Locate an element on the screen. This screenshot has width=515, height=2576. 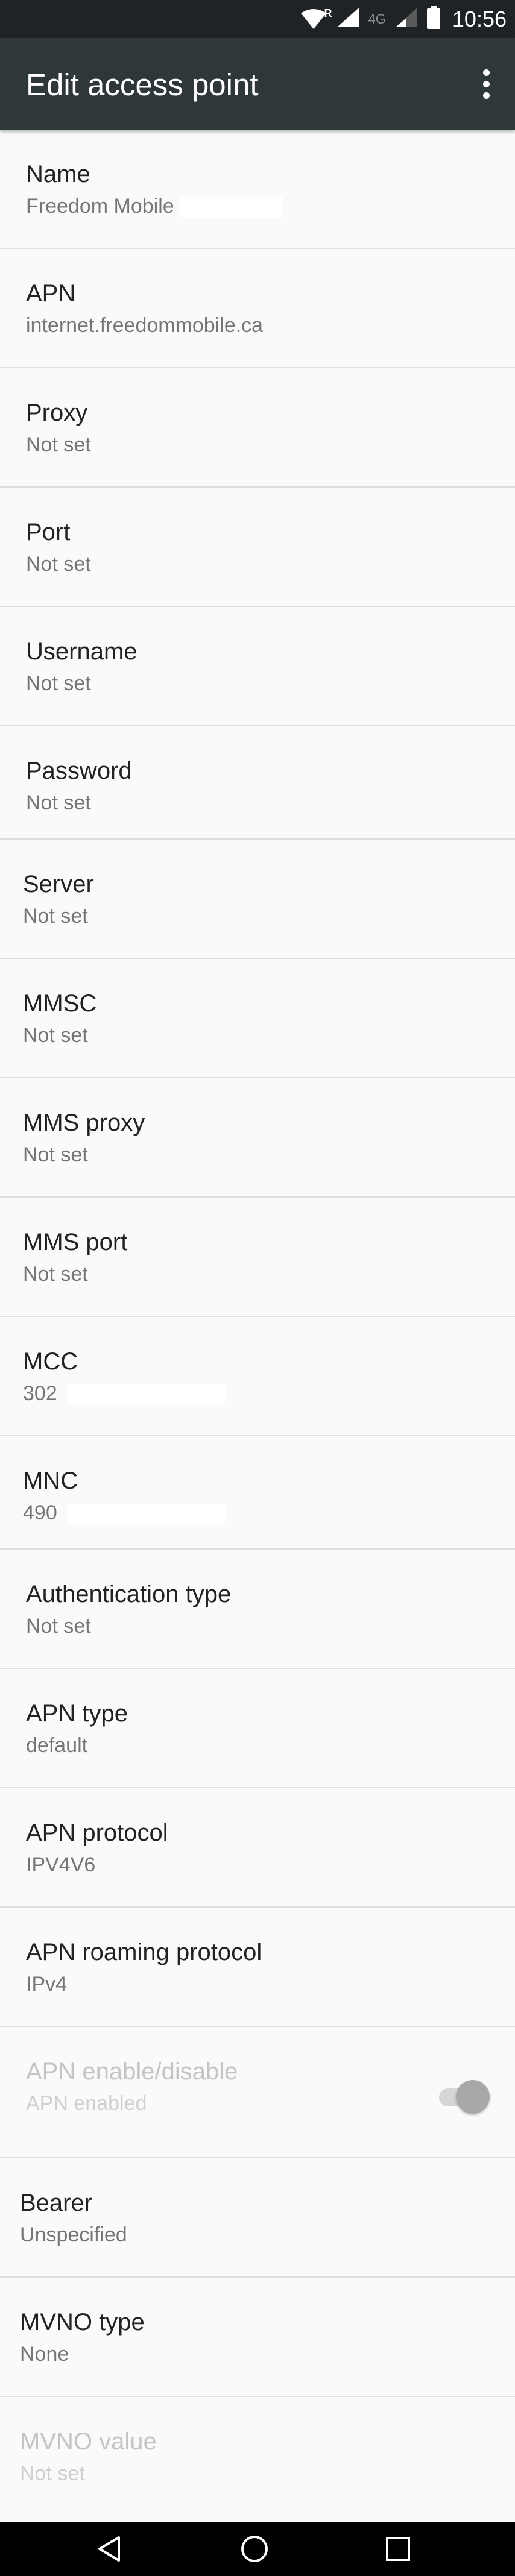
toggle-thumb is located at coordinates (473, 2097).